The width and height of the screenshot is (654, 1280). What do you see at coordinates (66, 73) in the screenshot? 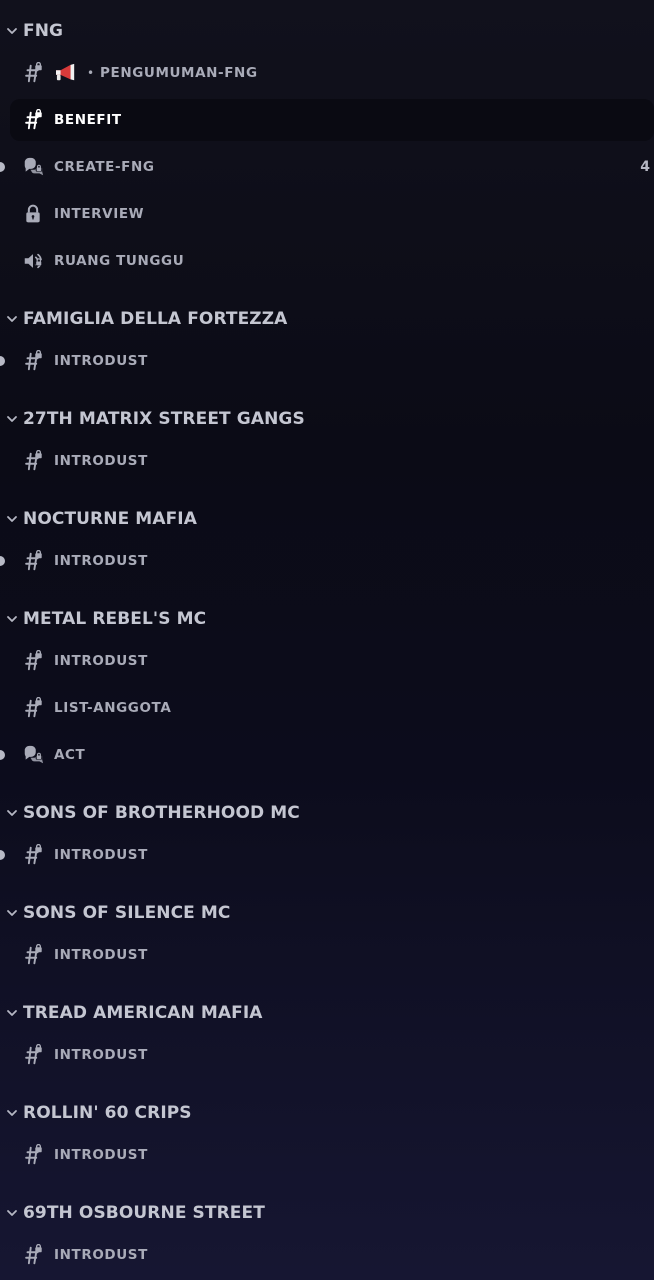
I see `megaphone-icon` at bounding box center [66, 73].